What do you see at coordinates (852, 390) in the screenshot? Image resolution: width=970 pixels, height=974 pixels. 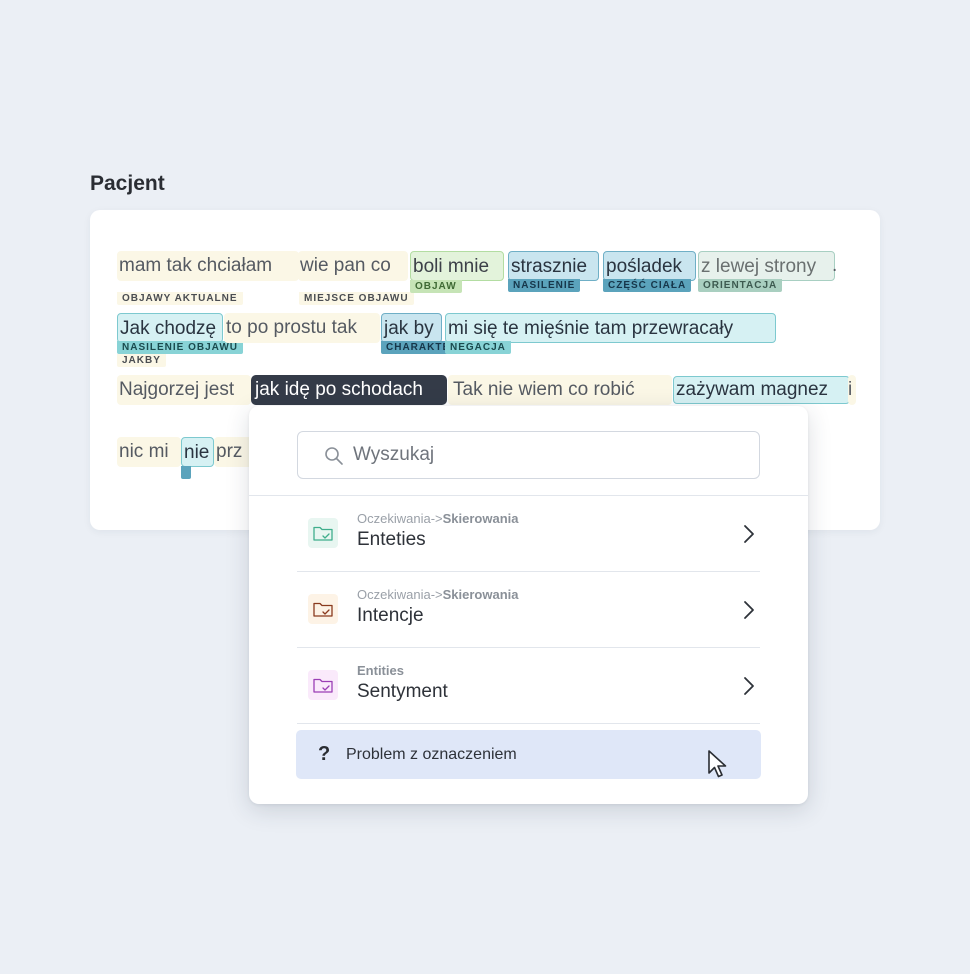 I see `token-i: i` at bounding box center [852, 390].